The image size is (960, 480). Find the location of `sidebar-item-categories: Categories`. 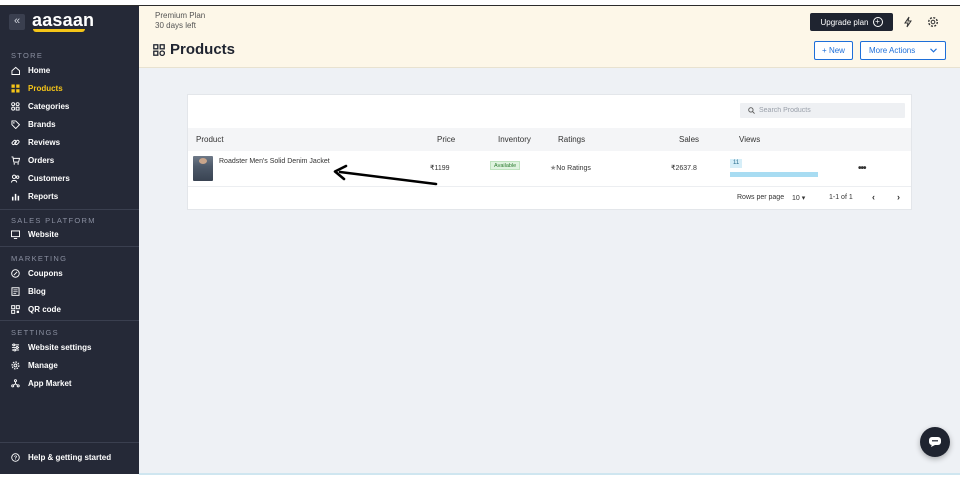

sidebar-item-categories: Categories is located at coordinates (73, 106).